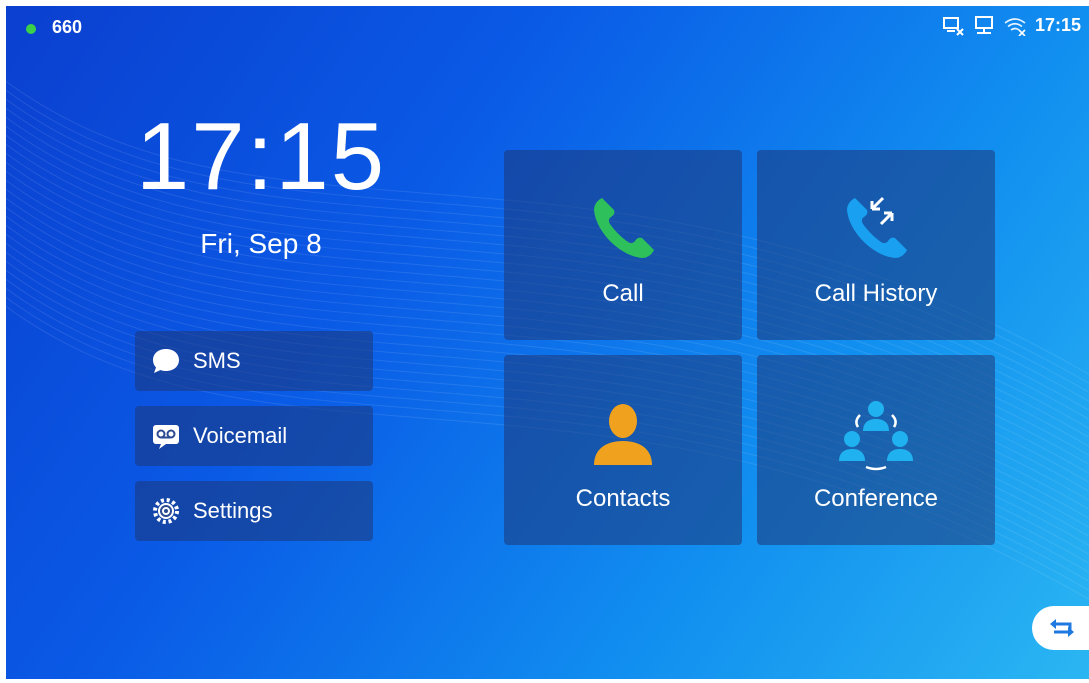 The image size is (1089, 683). Describe the element at coordinates (233, 510) in the screenshot. I see `settings-label: Settings` at that location.